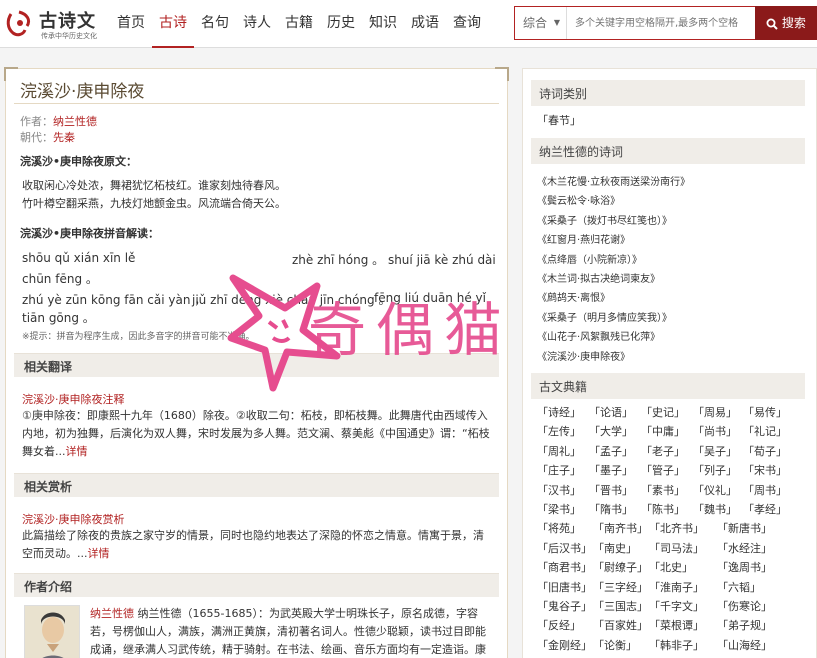  What do you see at coordinates (564, 567) in the screenshot?
I see `classic-book-link: 「商君书」` at bounding box center [564, 567].